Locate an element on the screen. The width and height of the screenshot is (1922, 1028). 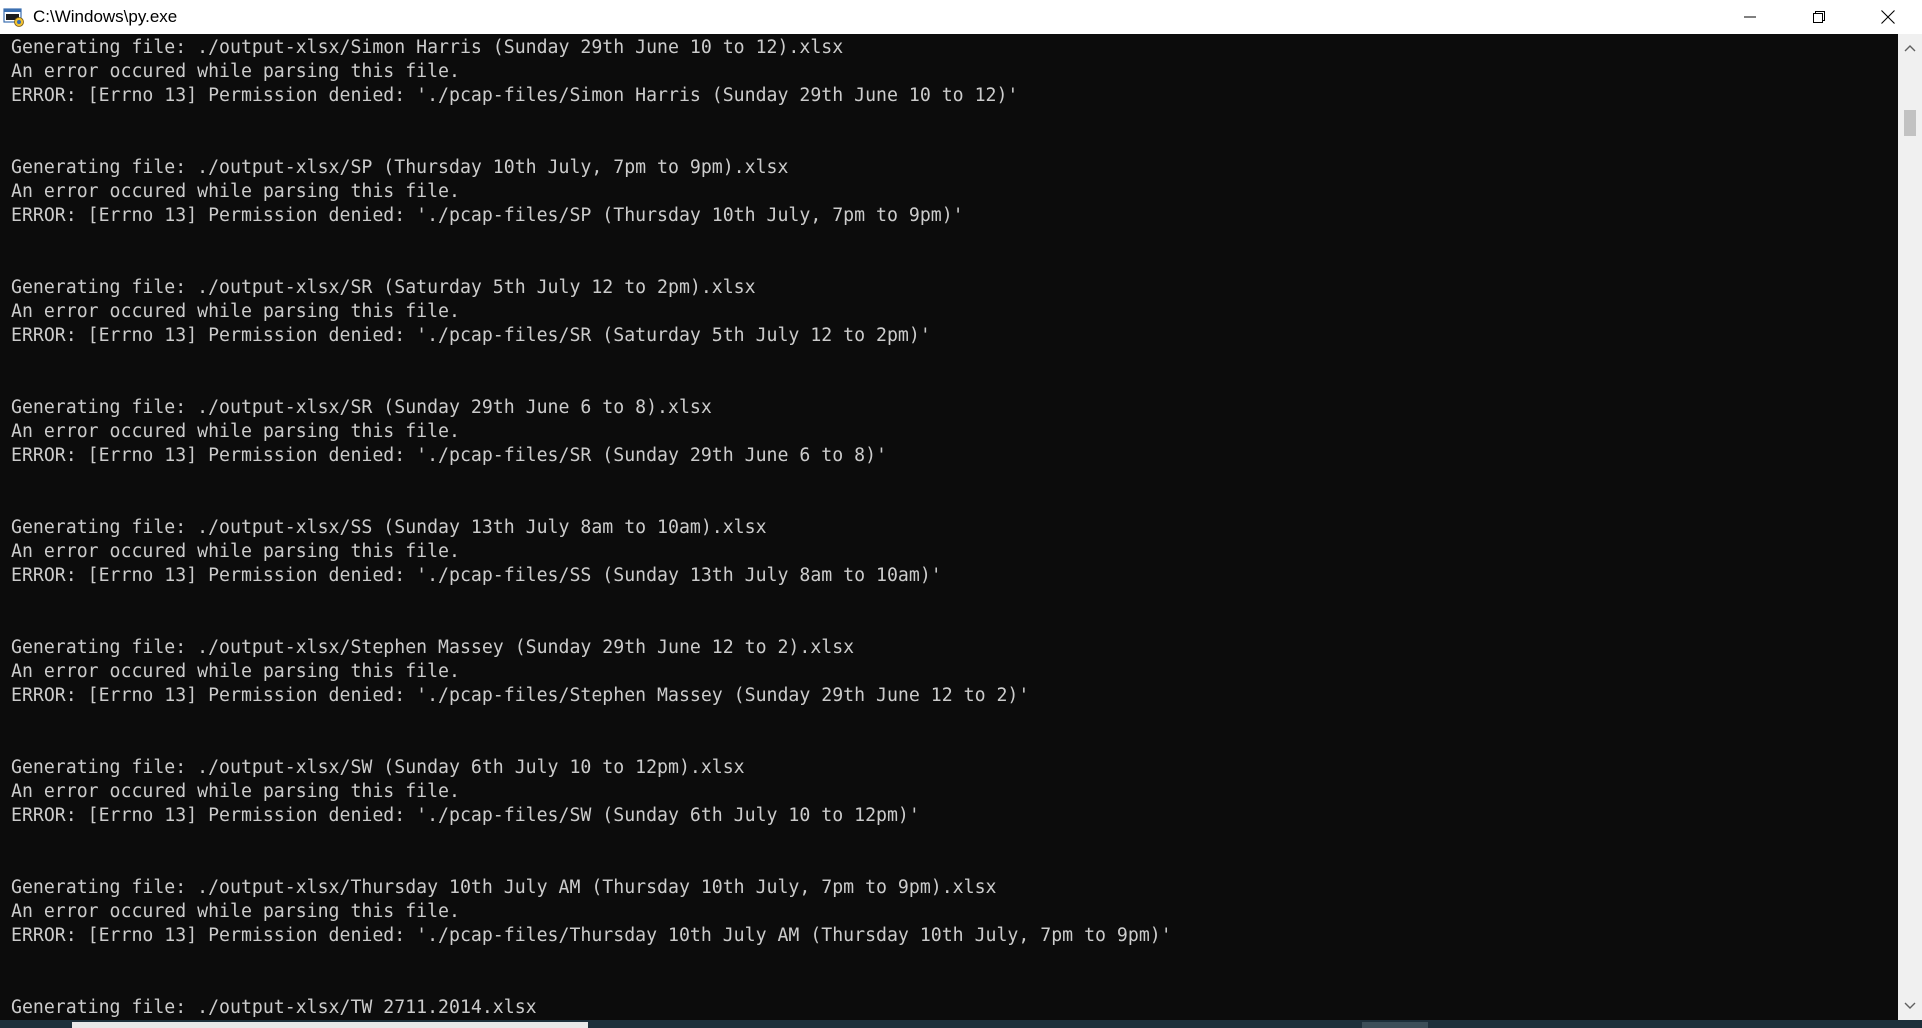
minimize-button is located at coordinates (1749, 17).